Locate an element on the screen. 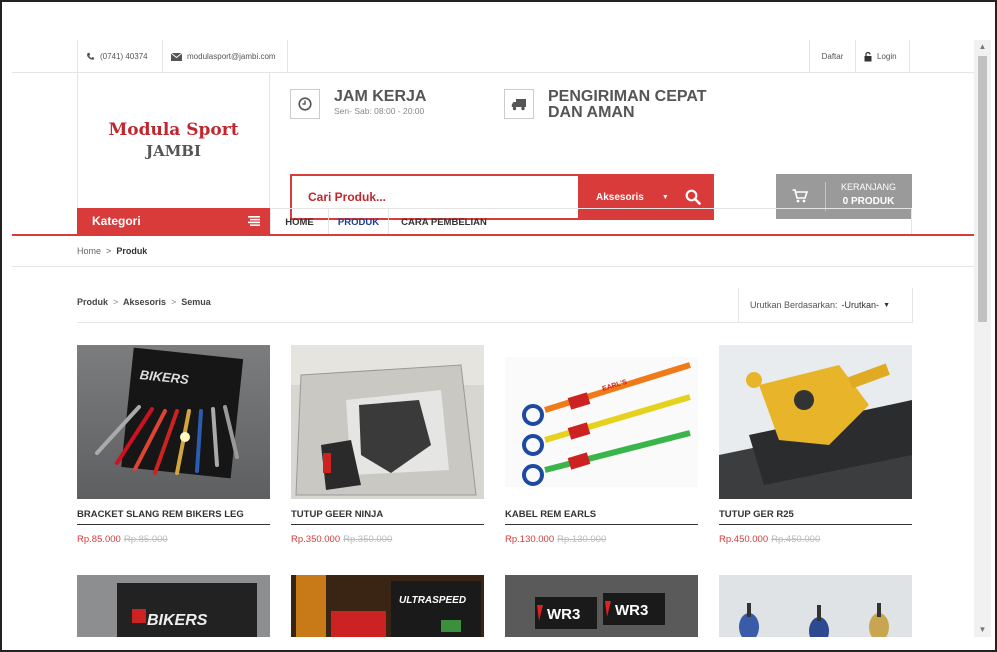 The height and width of the screenshot is (652, 997). brand-label: ULTRASPEED is located at coordinates (432, 600).